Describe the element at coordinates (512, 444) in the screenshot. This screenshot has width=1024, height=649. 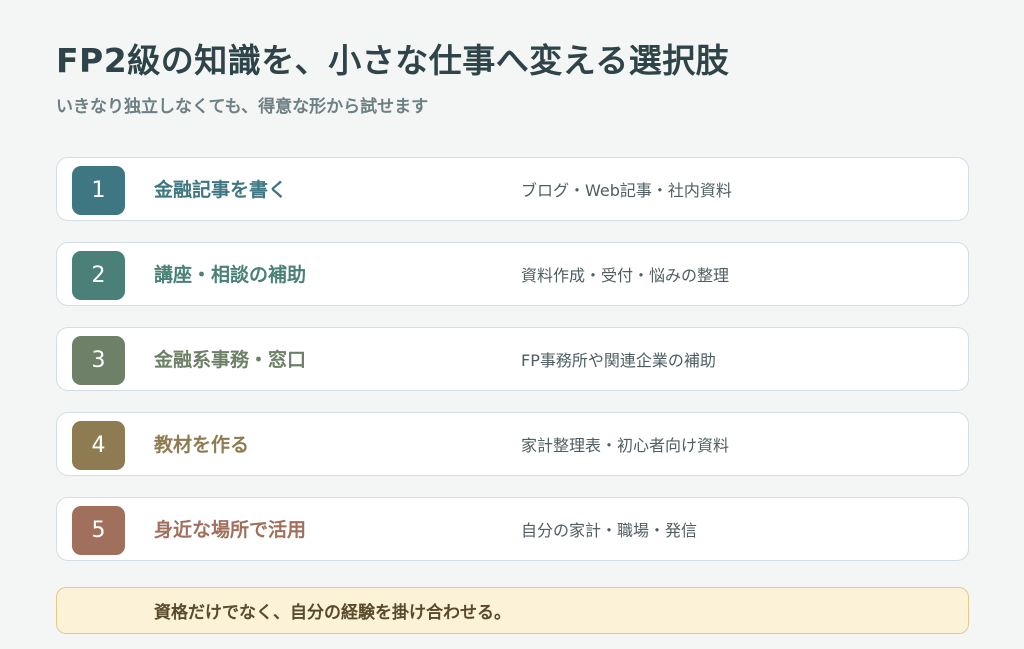
I see `option-card-4: 4 教材を作る 家計整理表・初心者向け資料` at that location.